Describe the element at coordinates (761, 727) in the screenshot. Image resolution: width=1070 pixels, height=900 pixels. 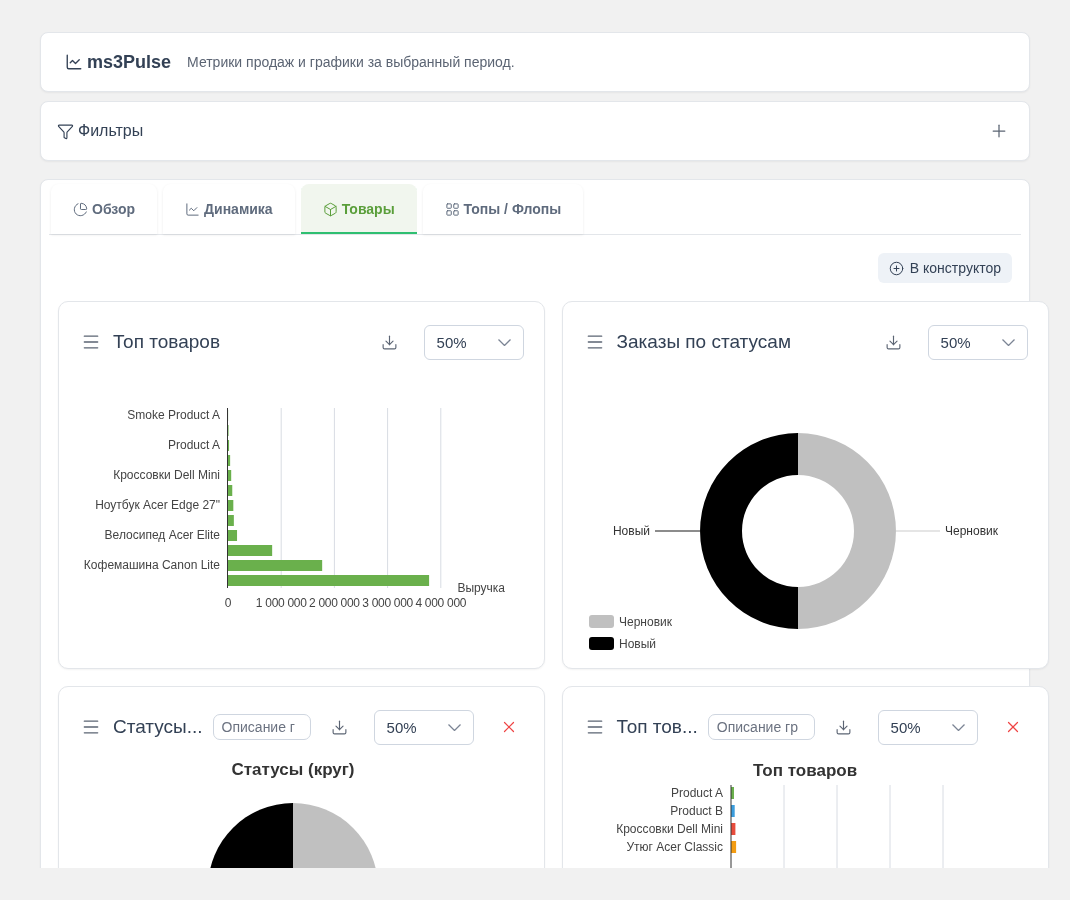
I see `description-field: Описание гр` at that location.